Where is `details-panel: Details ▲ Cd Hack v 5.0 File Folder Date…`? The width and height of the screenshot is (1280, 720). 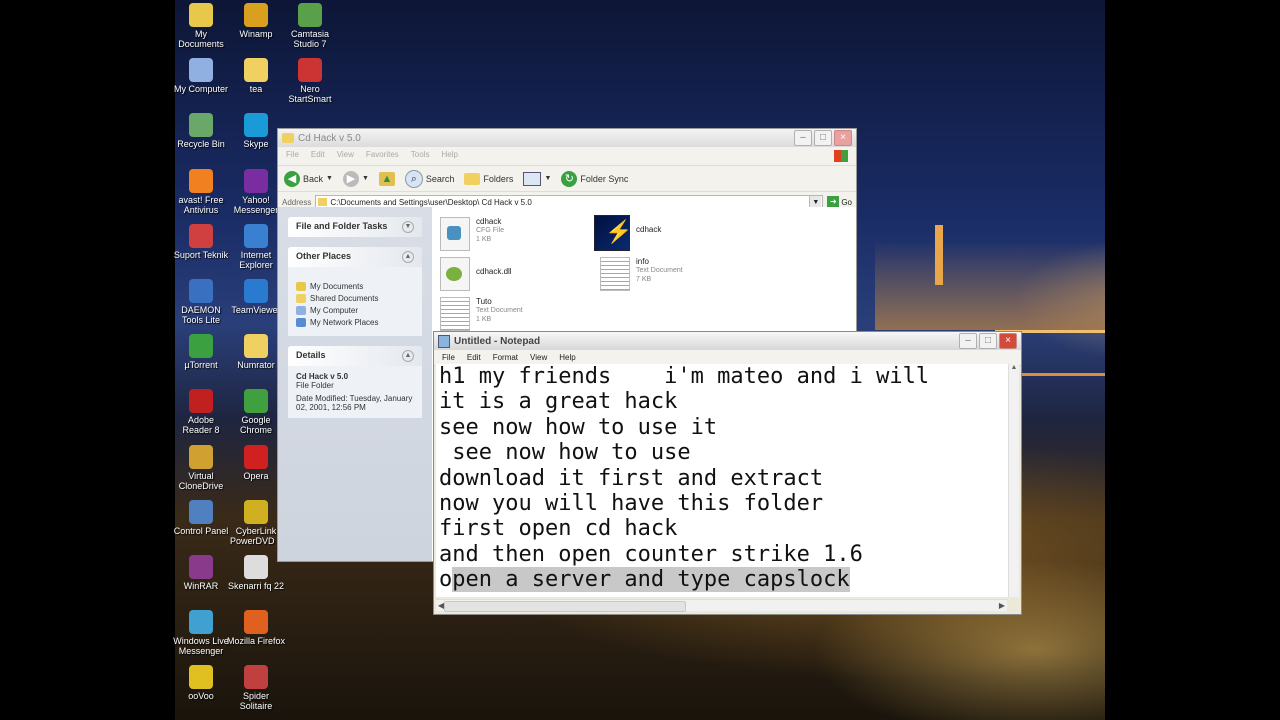 details-panel: Details ▲ Cd Hack v 5.0 File Folder Date… is located at coordinates (355, 382).